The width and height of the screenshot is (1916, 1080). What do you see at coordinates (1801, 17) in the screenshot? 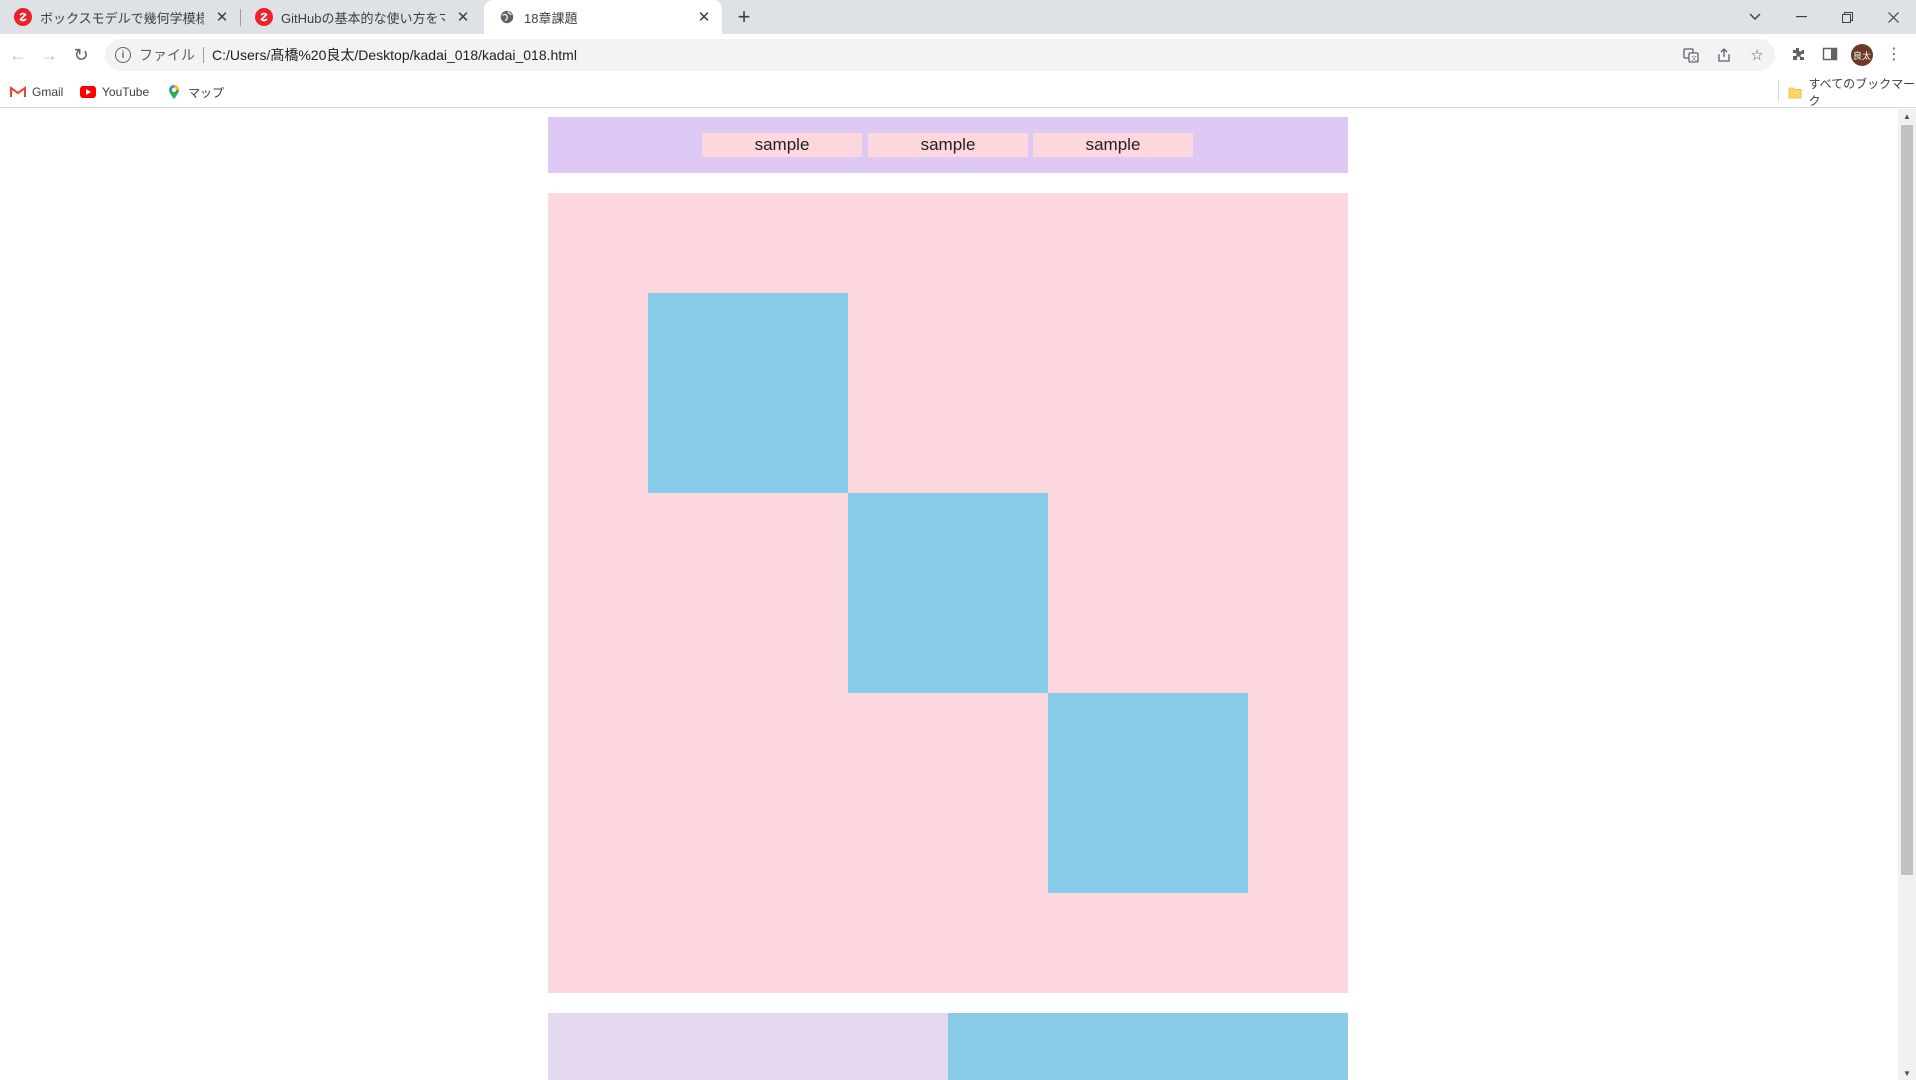
I see `minimize-icon` at bounding box center [1801, 17].